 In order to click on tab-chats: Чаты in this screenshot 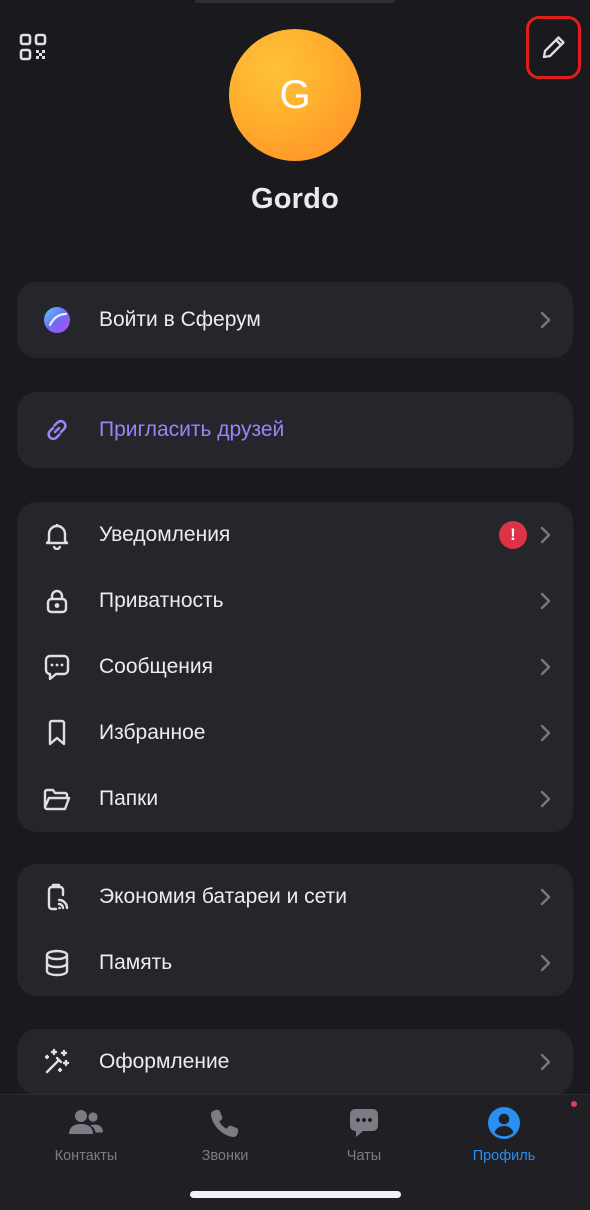, I will do `click(364, 1140)`.